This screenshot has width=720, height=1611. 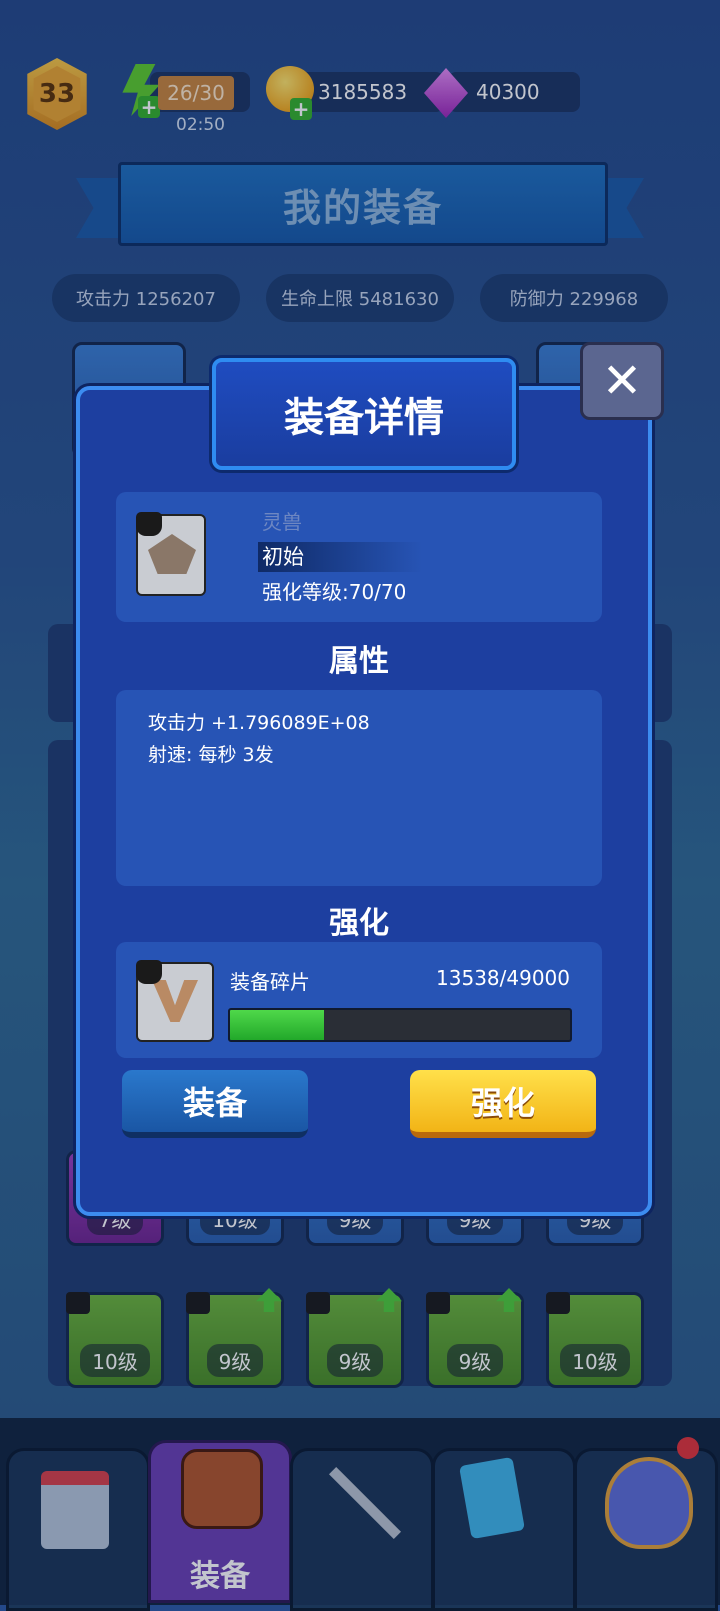 I want to click on pet-emblem-icon, so click(x=172, y=554).